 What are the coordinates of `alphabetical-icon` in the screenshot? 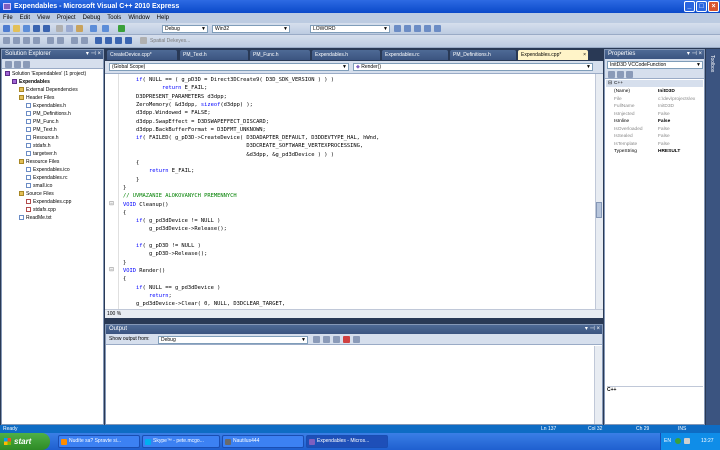 It's located at (620, 74).